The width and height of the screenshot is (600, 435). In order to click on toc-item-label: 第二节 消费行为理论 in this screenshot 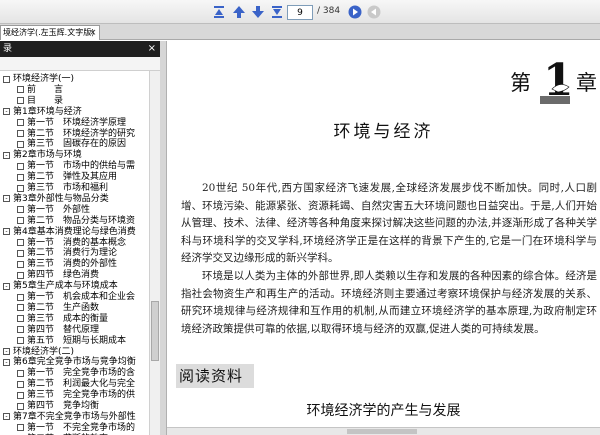, I will do `click(72, 253)`.